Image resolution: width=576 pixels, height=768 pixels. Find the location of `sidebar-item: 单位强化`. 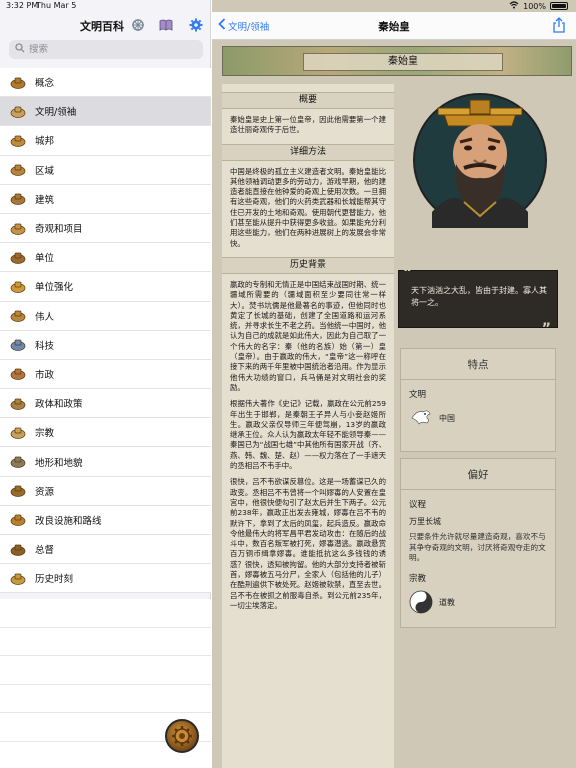

sidebar-item: 单位强化 is located at coordinates (105, 287).